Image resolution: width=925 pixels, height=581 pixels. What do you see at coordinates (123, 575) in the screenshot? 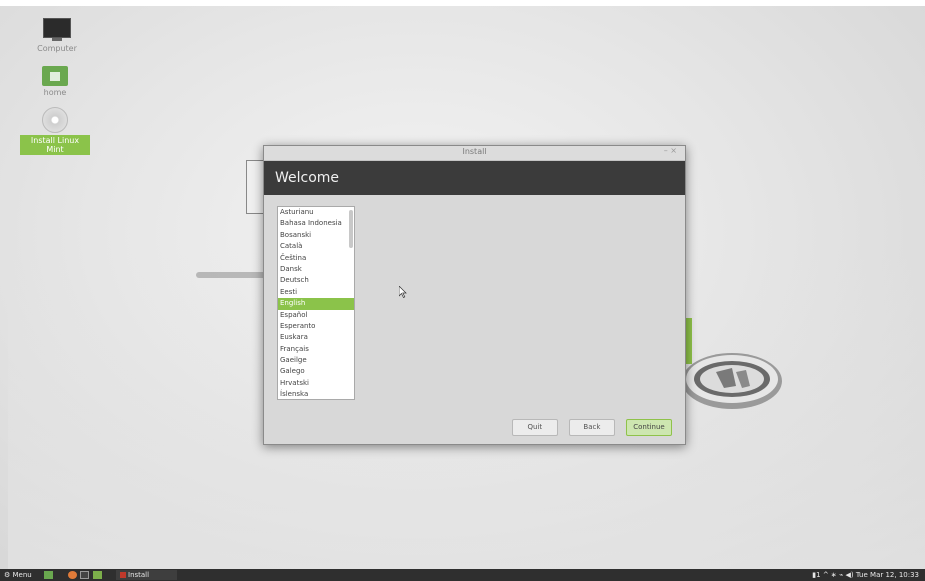
I see `install-window-icon` at bounding box center [123, 575].